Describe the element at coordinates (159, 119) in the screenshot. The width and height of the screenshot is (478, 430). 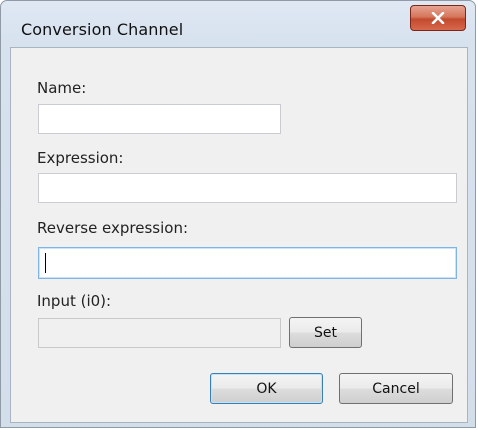
I see `name-input` at that location.